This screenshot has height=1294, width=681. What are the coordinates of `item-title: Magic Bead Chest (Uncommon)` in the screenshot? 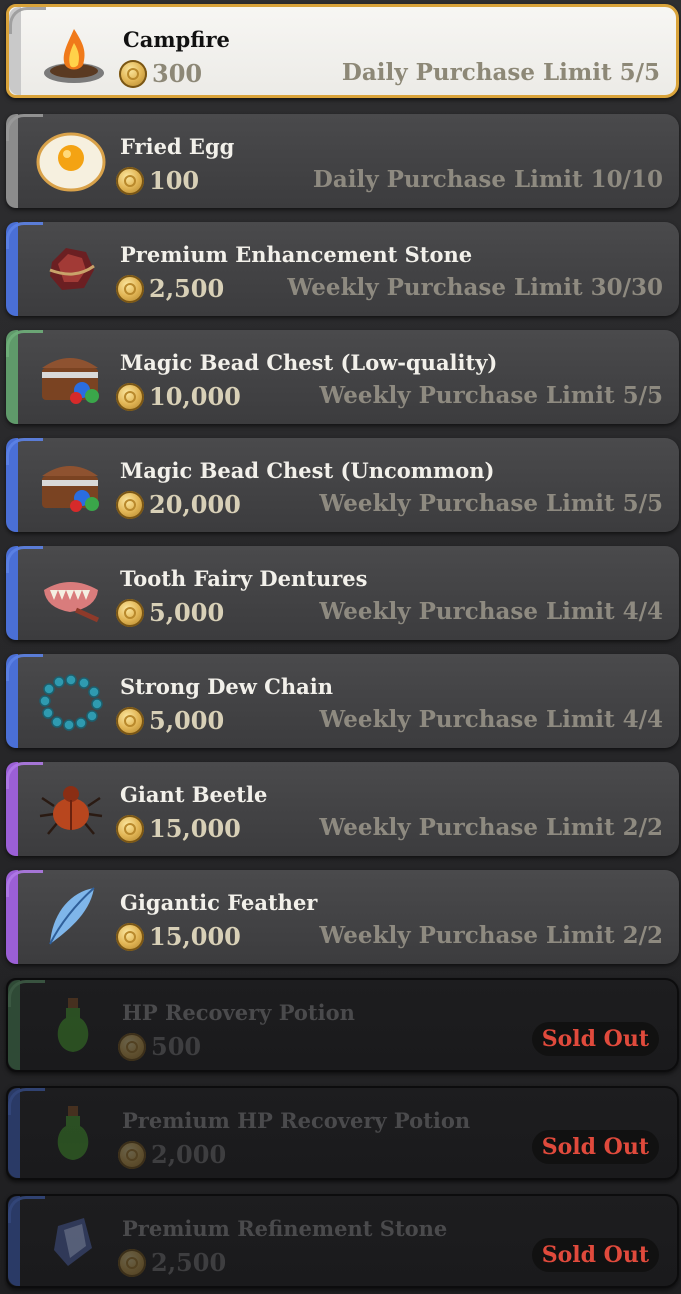 It's located at (307, 470).